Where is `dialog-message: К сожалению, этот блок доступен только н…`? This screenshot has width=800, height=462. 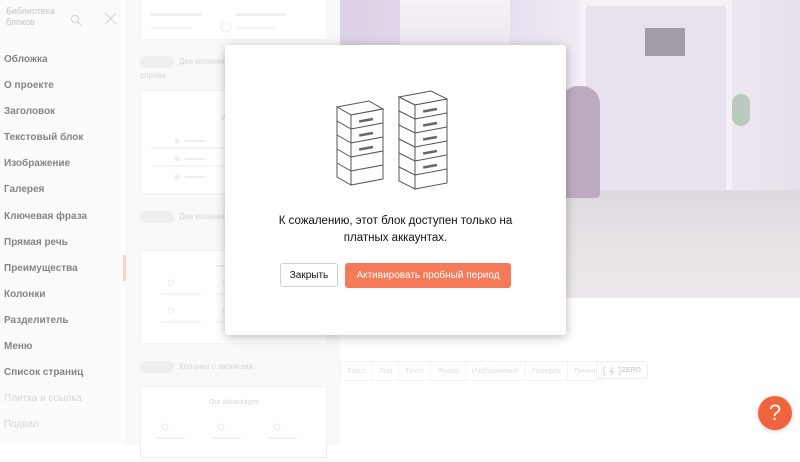
dialog-message: К сожалению, этот блок доступен только н… is located at coordinates (395, 229).